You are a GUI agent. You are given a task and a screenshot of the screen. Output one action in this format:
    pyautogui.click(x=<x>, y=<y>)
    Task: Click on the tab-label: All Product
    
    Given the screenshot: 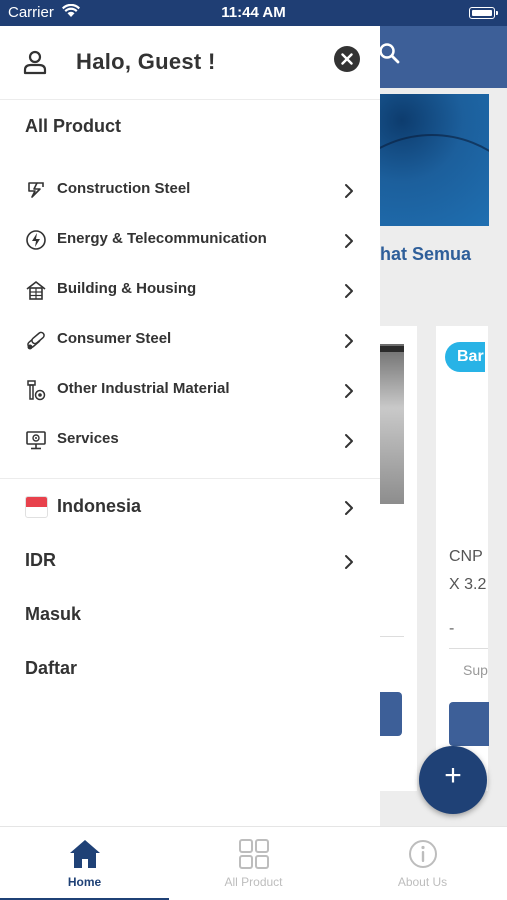 What is the action you would take?
    pyautogui.click(x=253, y=882)
    